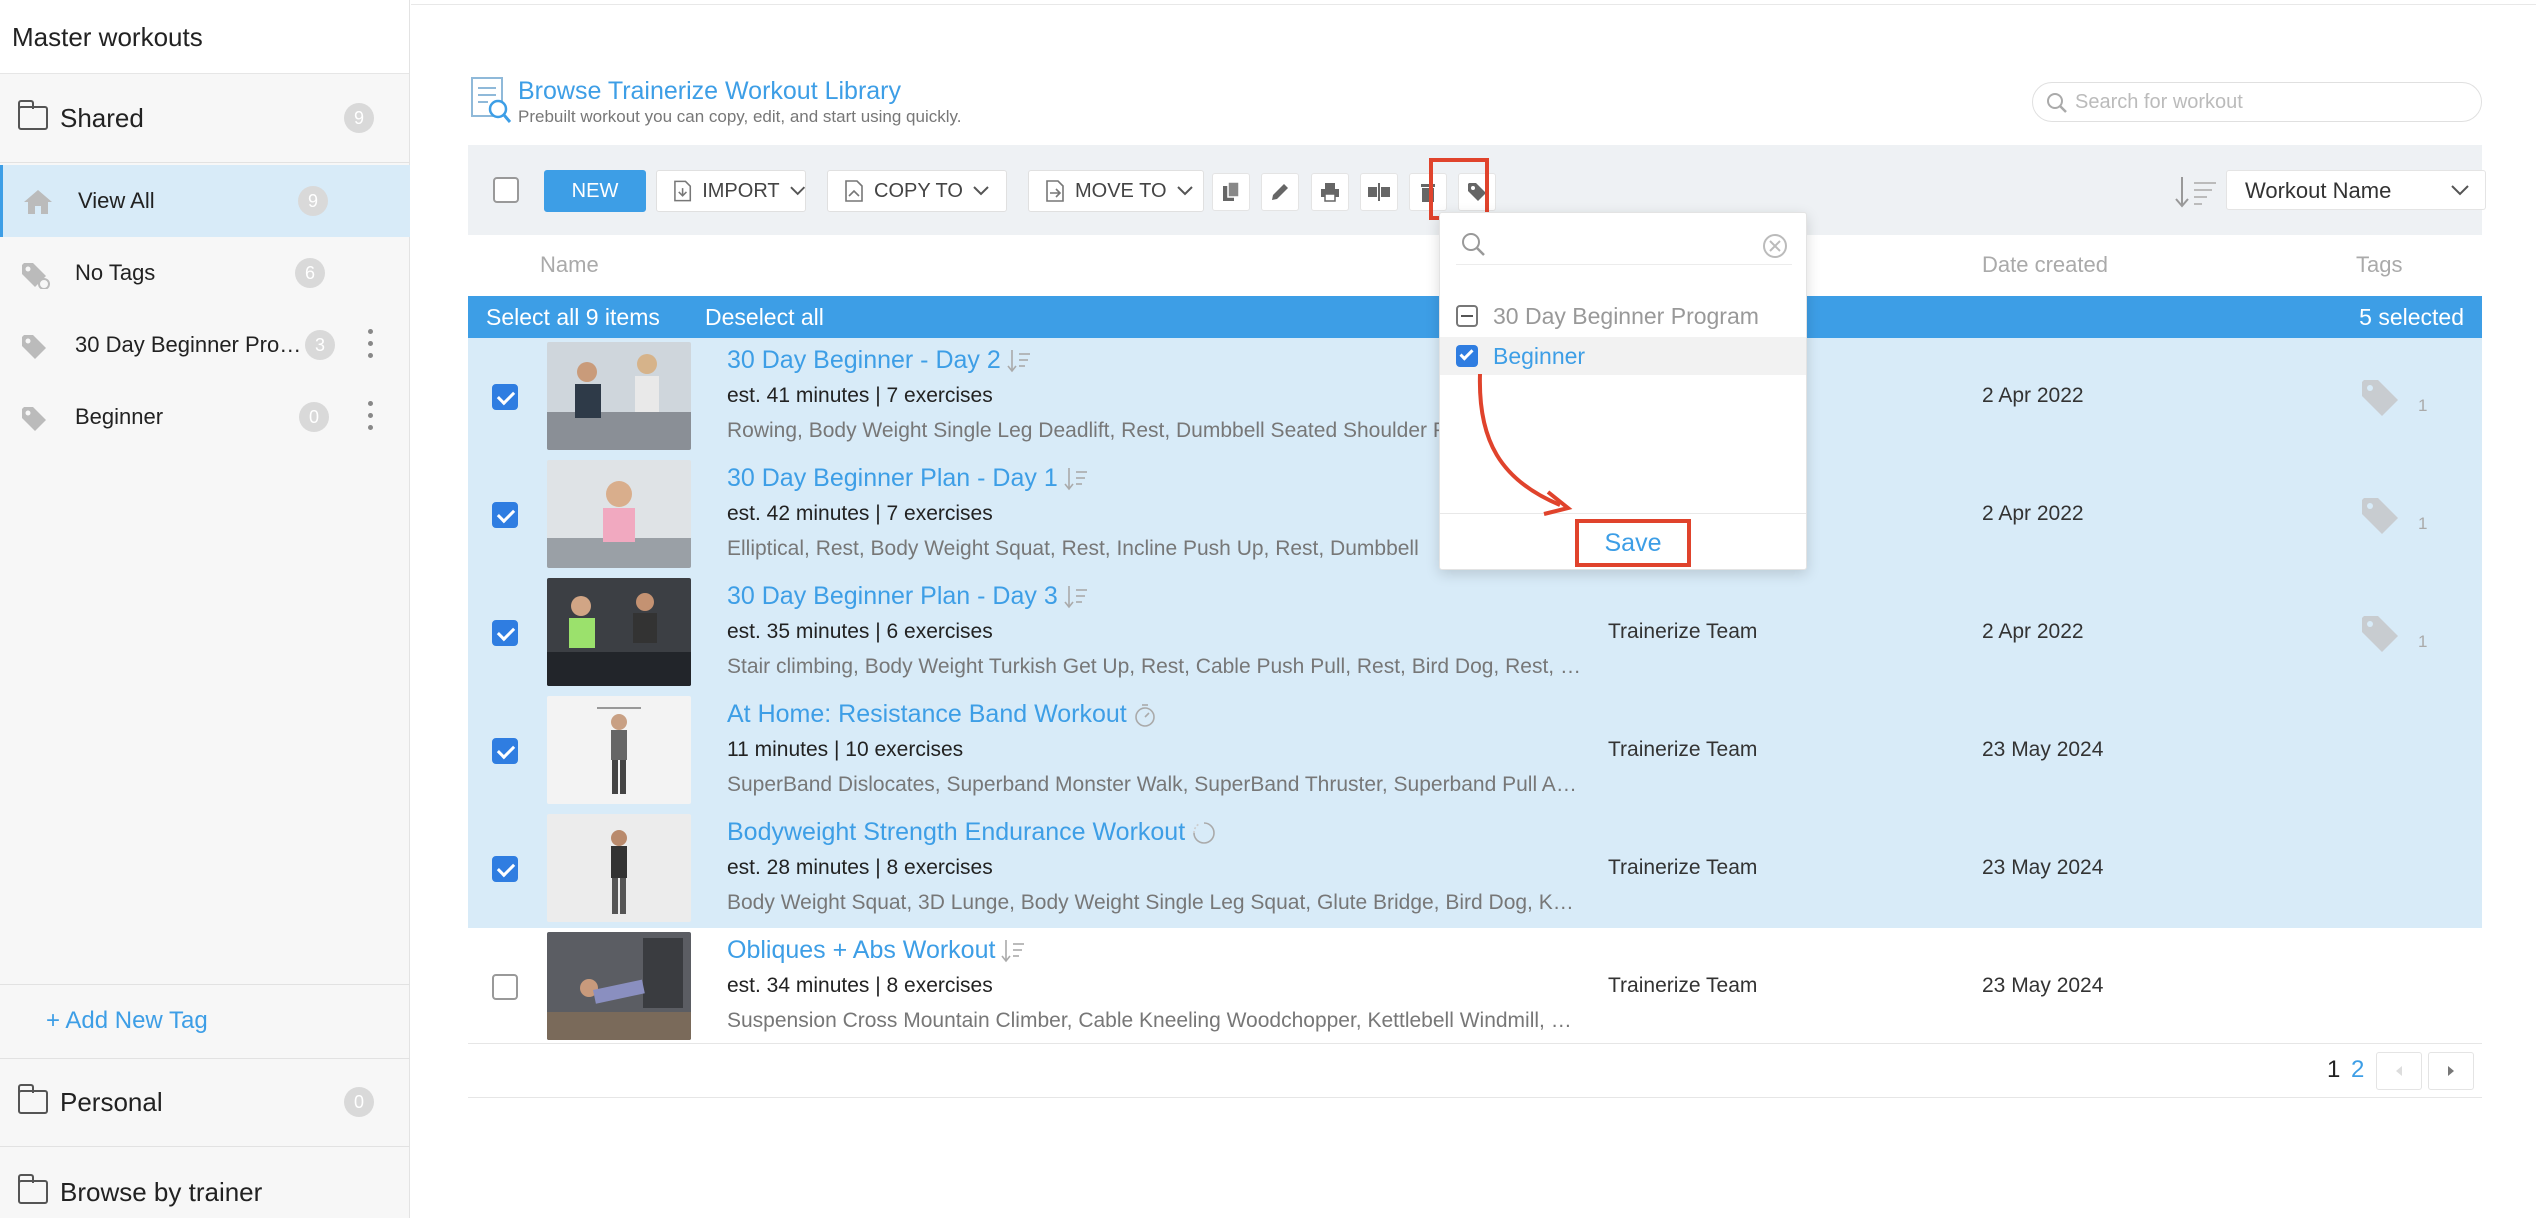 Image resolution: width=2536 pixels, height=1218 pixels. What do you see at coordinates (205, 345) in the screenshot?
I see `sidebar-item-30-day-beginner: 30 Day Beginner Pro… 3` at bounding box center [205, 345].